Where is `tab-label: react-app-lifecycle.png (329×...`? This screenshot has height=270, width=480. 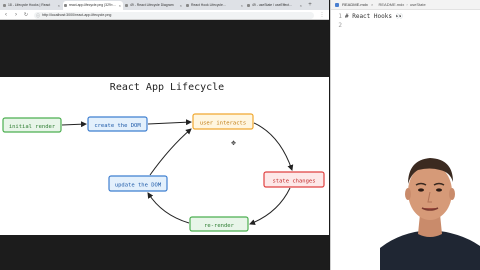 tab-label: react-app-lifecycle.png (329×... is located at coordinates (92, 5).